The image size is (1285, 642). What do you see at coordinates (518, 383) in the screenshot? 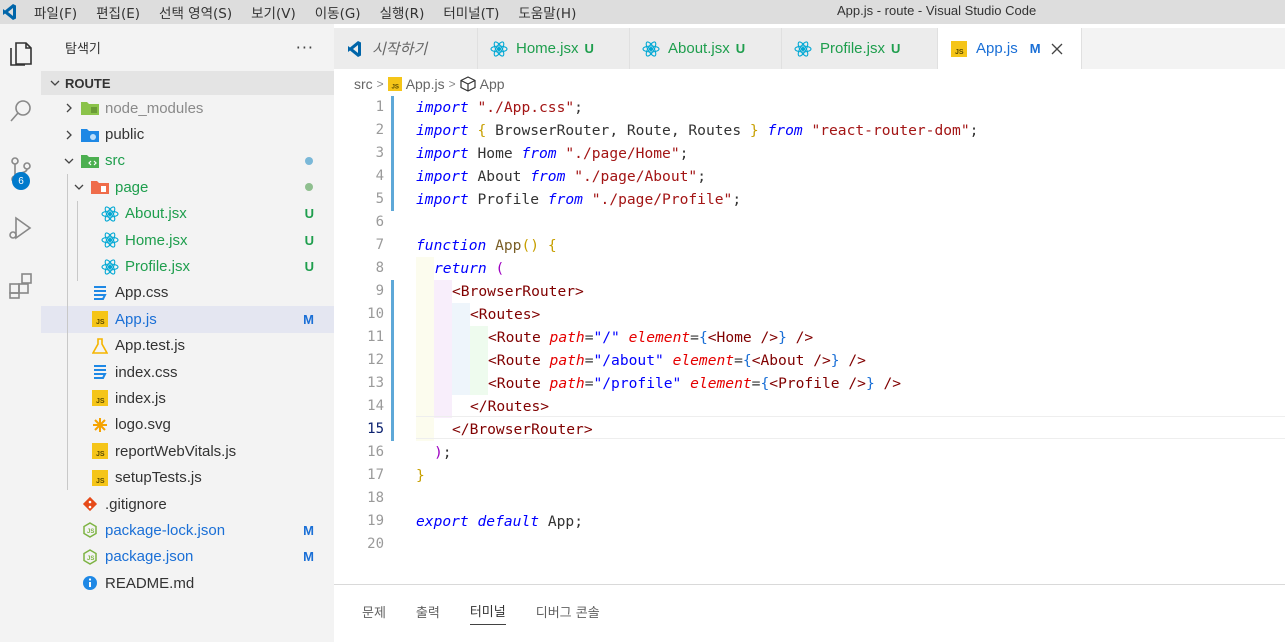
I see `token-tag: Route` at bounding box center [518, 383].